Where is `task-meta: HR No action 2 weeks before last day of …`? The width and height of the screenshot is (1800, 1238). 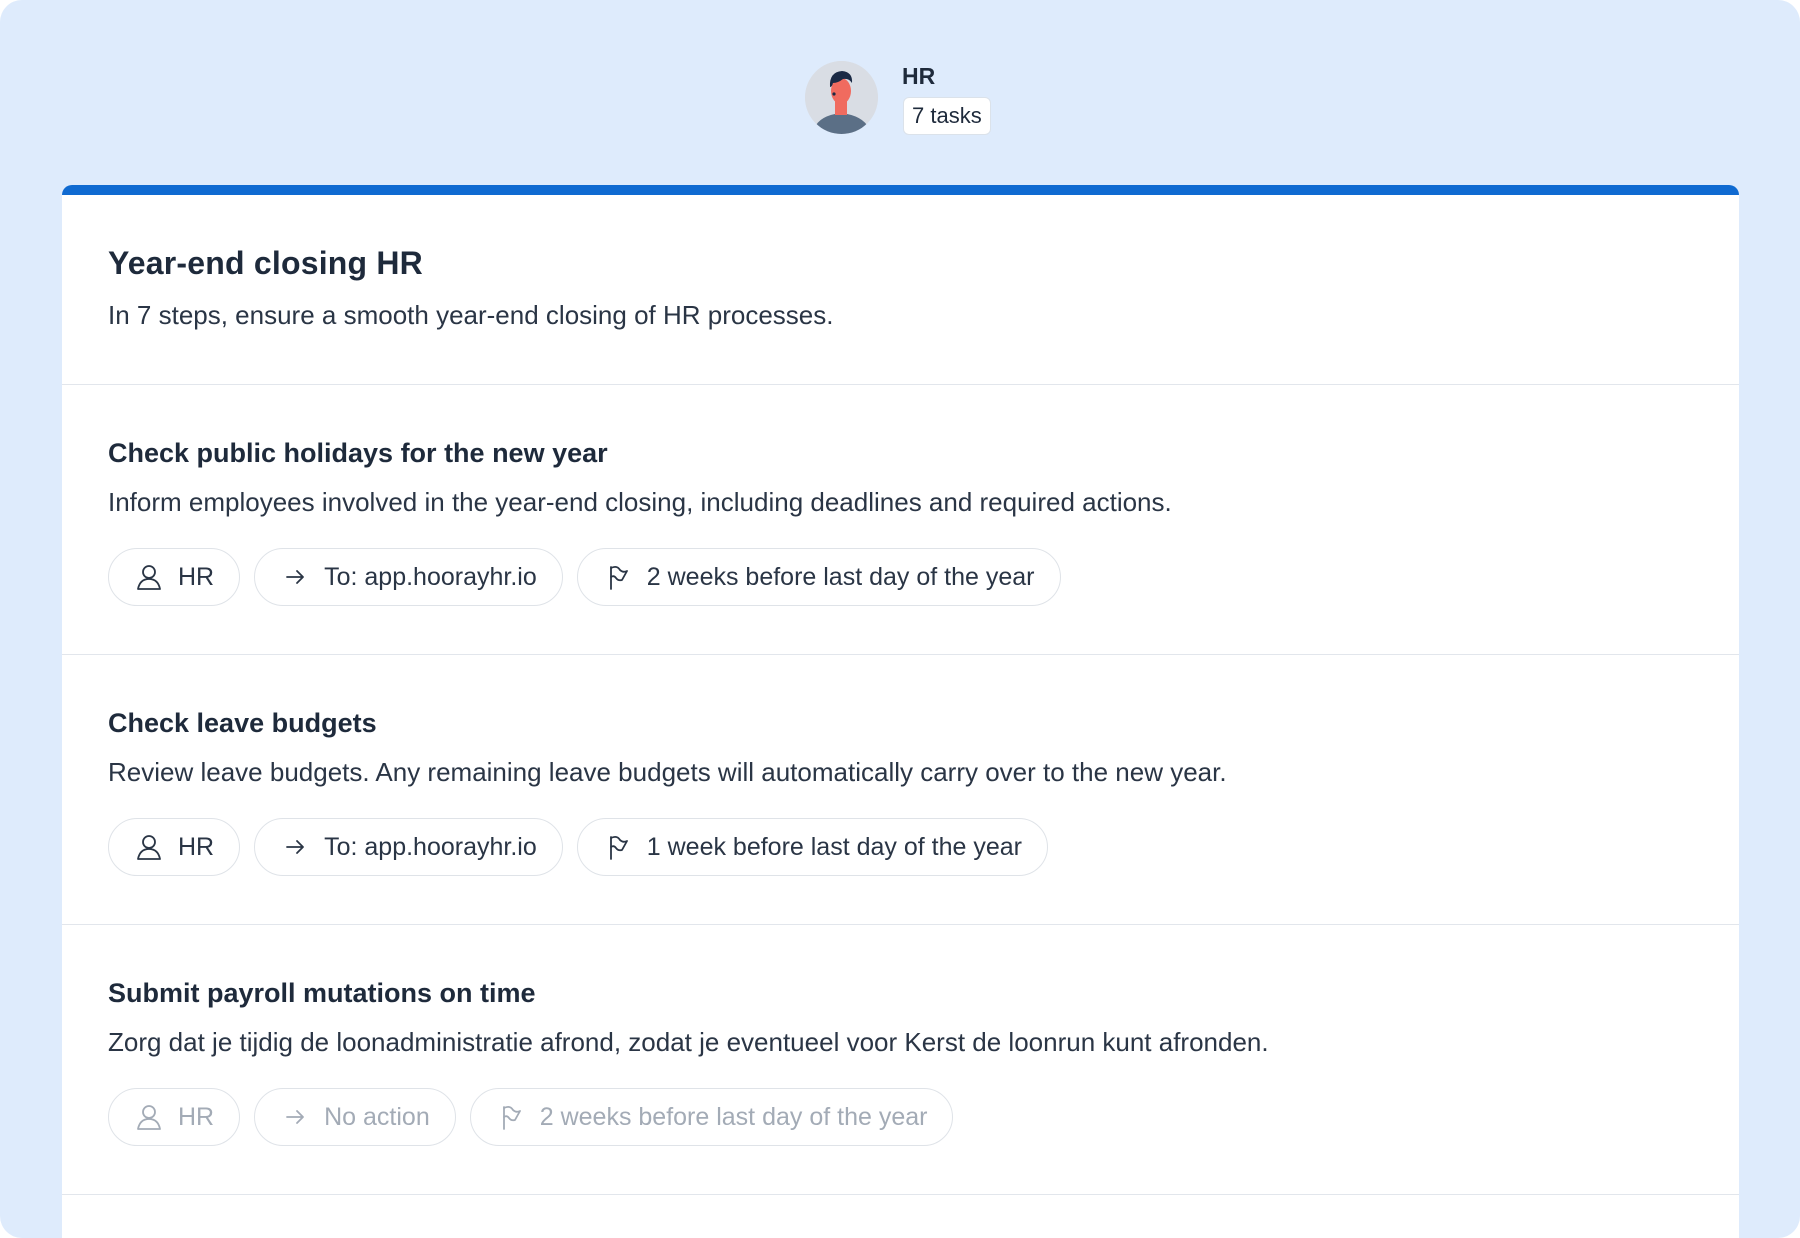
task-meta: HR No action 2 weeks before last day of … is located at coordinates (900, 1117).